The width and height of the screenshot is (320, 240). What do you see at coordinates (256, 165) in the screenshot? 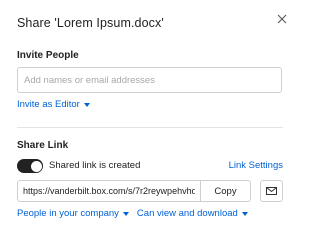
I see `link-settings-link: Link Settings` at bounding box center [256, 165].